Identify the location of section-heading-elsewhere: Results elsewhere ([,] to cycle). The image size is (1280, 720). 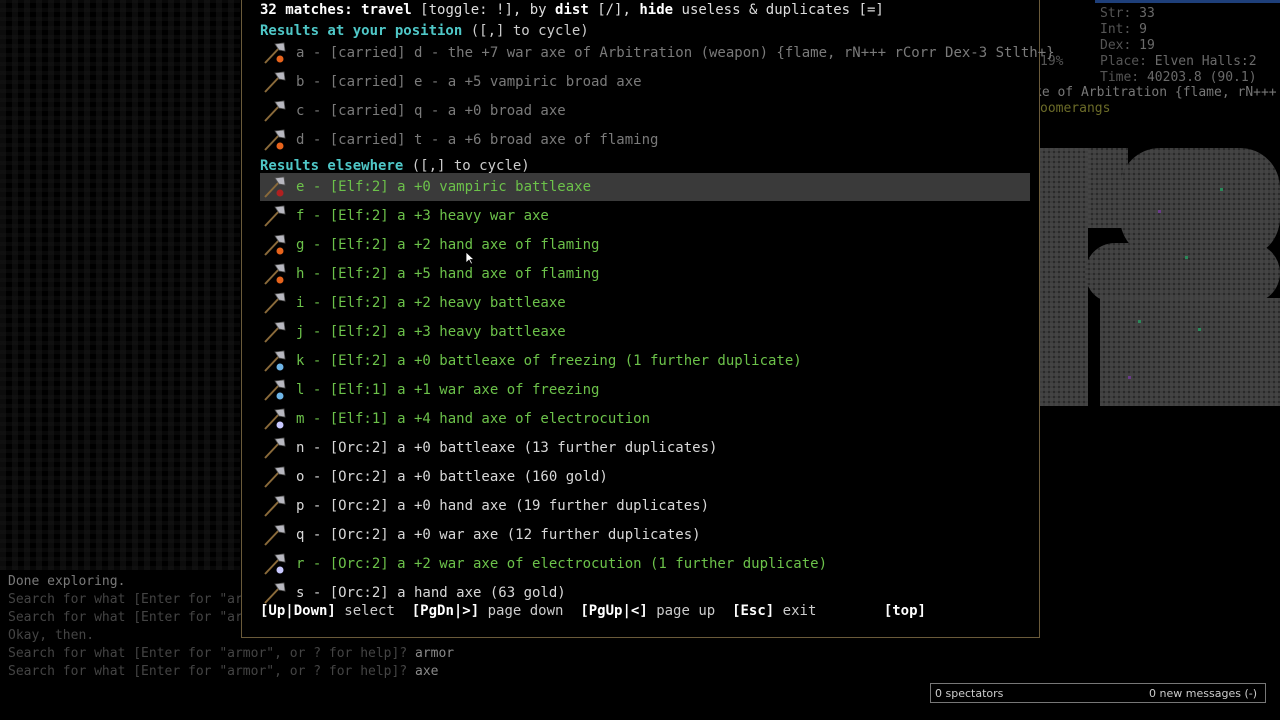
(395, 166).